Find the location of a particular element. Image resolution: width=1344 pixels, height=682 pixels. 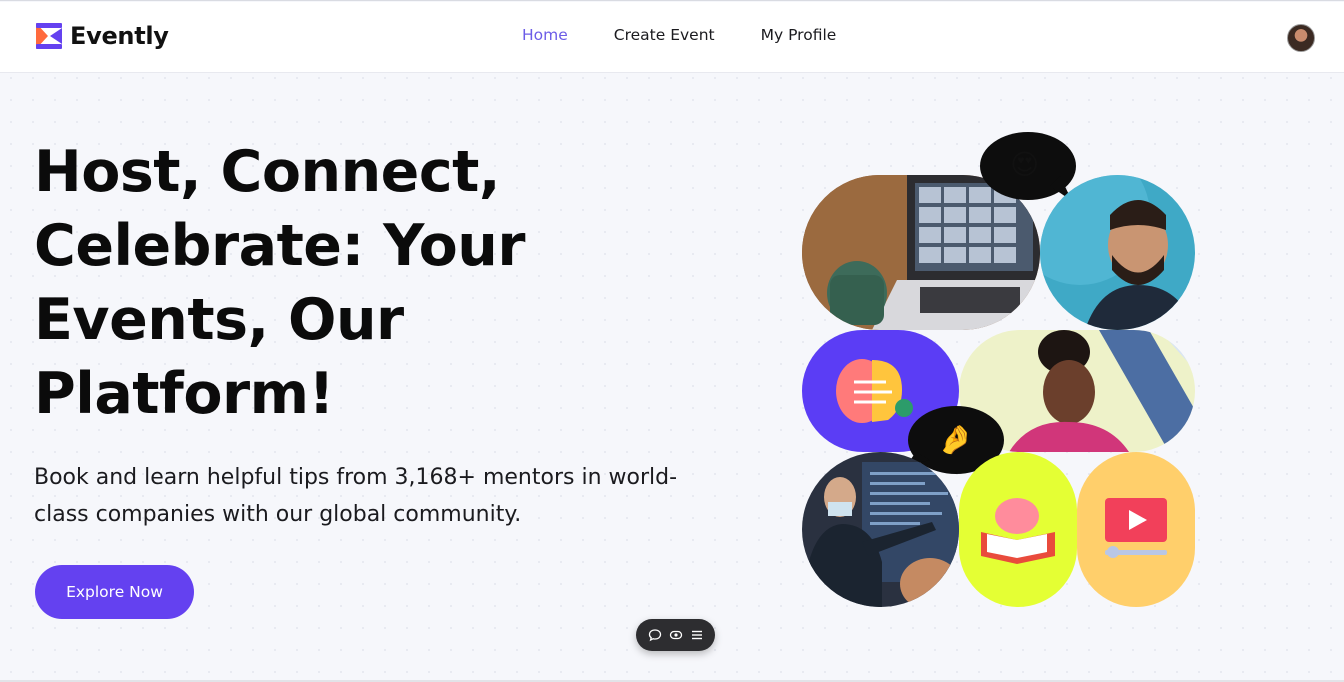

top-navbar: Evently Home Create Event My Profile is located at coordinates (672, 37).